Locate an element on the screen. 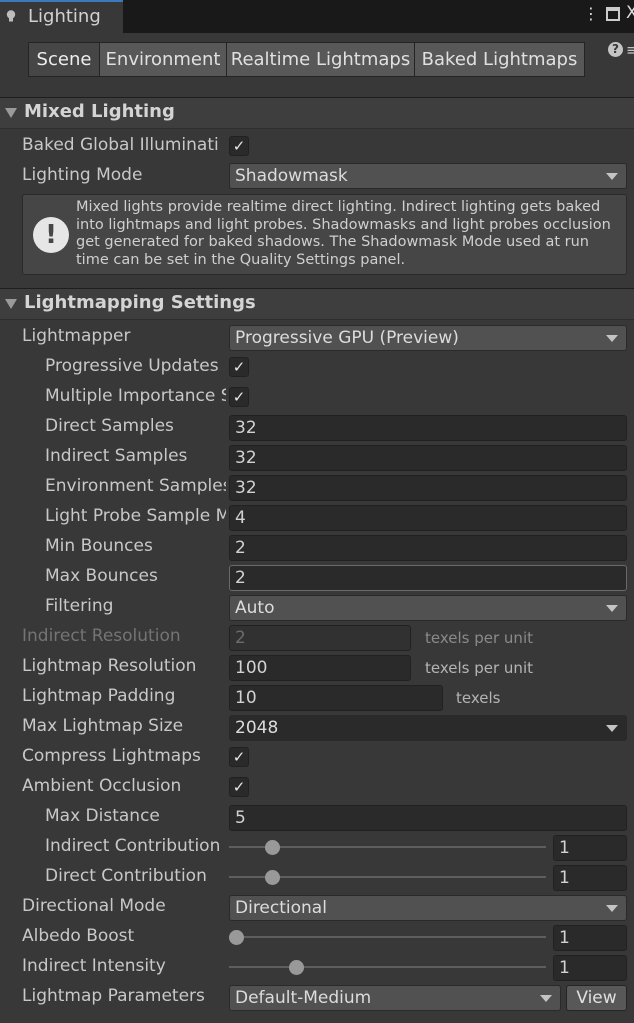 The width and height of the screenshot is (634, 1023). window-tab-lighting: Lighting is located at coordinates (61, 16).